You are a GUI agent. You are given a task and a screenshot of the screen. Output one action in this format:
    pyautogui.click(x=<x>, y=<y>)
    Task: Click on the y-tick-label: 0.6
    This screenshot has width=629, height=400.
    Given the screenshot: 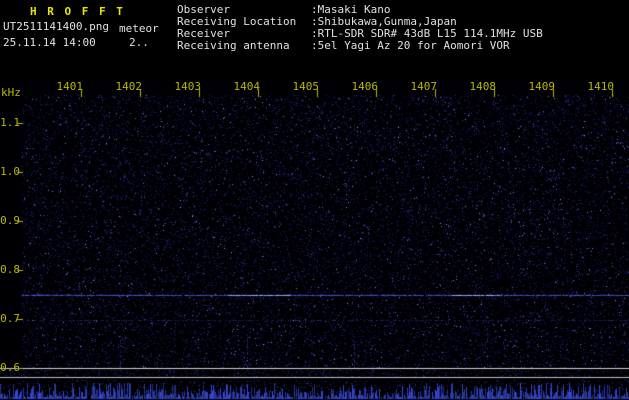 What is the action you would take?
    pyautogui.click(x=10, y=367)
    